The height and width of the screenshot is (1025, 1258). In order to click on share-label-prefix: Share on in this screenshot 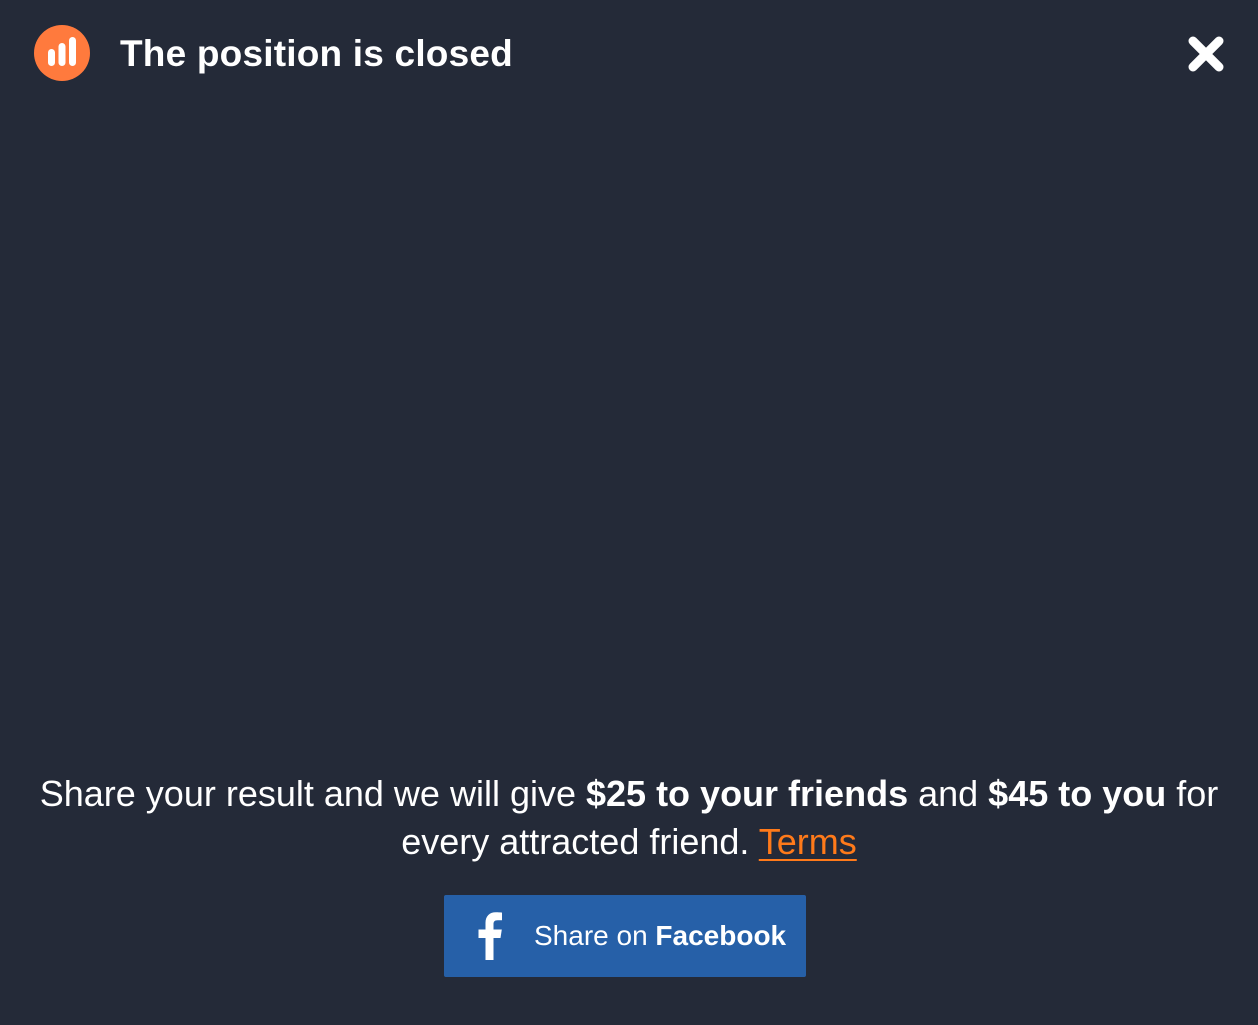, I will do `click(595, 935)`.